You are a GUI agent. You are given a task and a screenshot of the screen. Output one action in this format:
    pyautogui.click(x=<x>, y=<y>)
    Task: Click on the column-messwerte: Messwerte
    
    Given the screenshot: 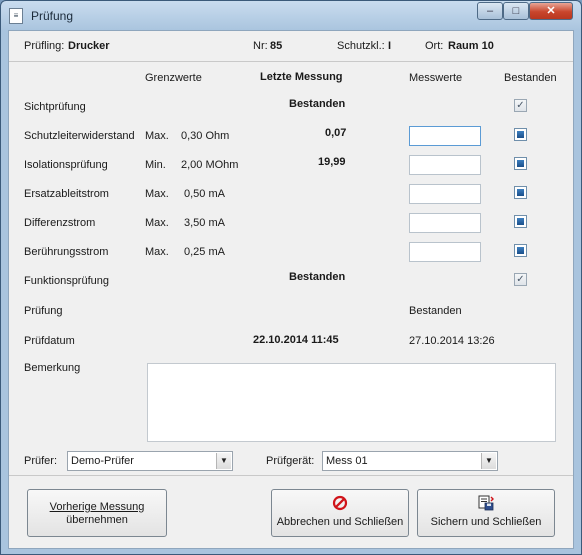 What is the action you would take?
    pyautogui.click(x=436, y=78)
    